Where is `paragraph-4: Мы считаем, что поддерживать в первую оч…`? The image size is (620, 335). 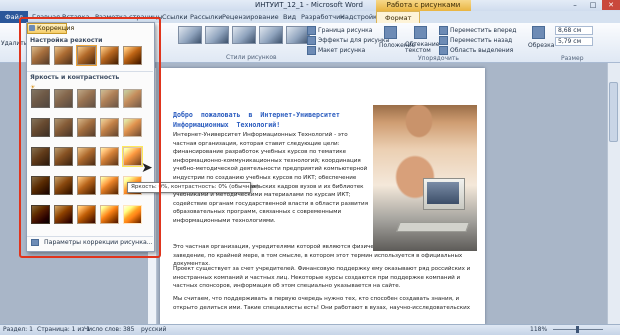 paragraph-4: Мы считаем, что поддерживать в первую оч… is located at coordinates (322, 303).